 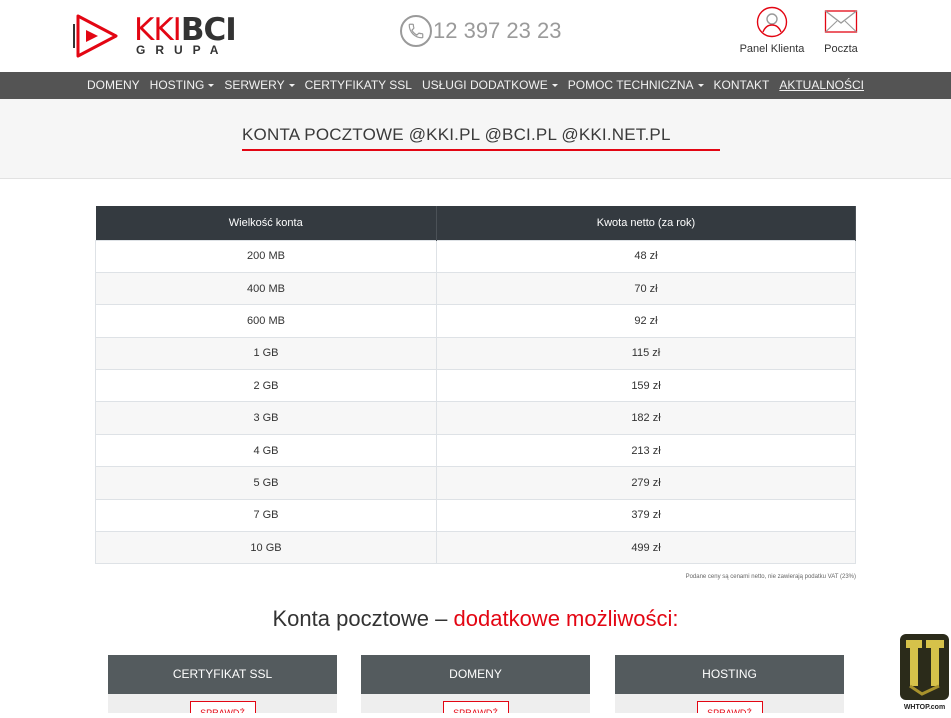 I want to click on size-cell: 7 GB, so click(x=266, y=515).